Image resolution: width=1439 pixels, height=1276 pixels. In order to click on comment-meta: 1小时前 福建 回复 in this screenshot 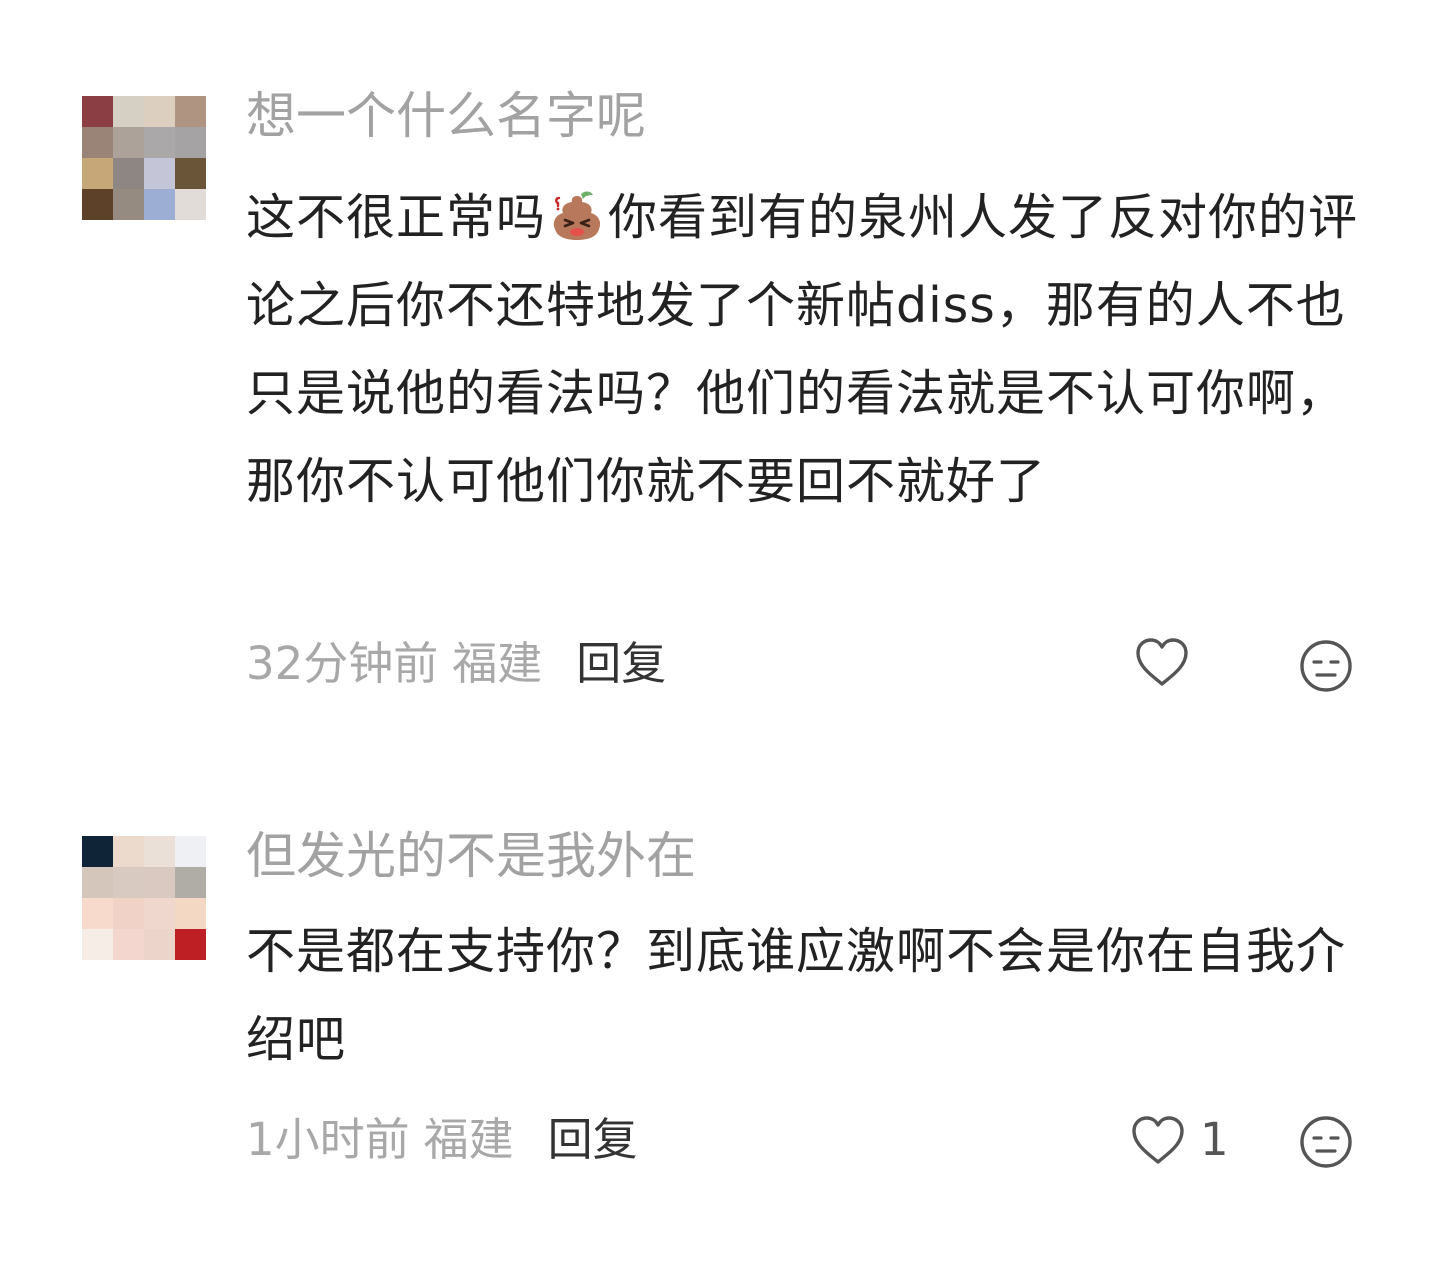, I will do `click(442, 1140)`.